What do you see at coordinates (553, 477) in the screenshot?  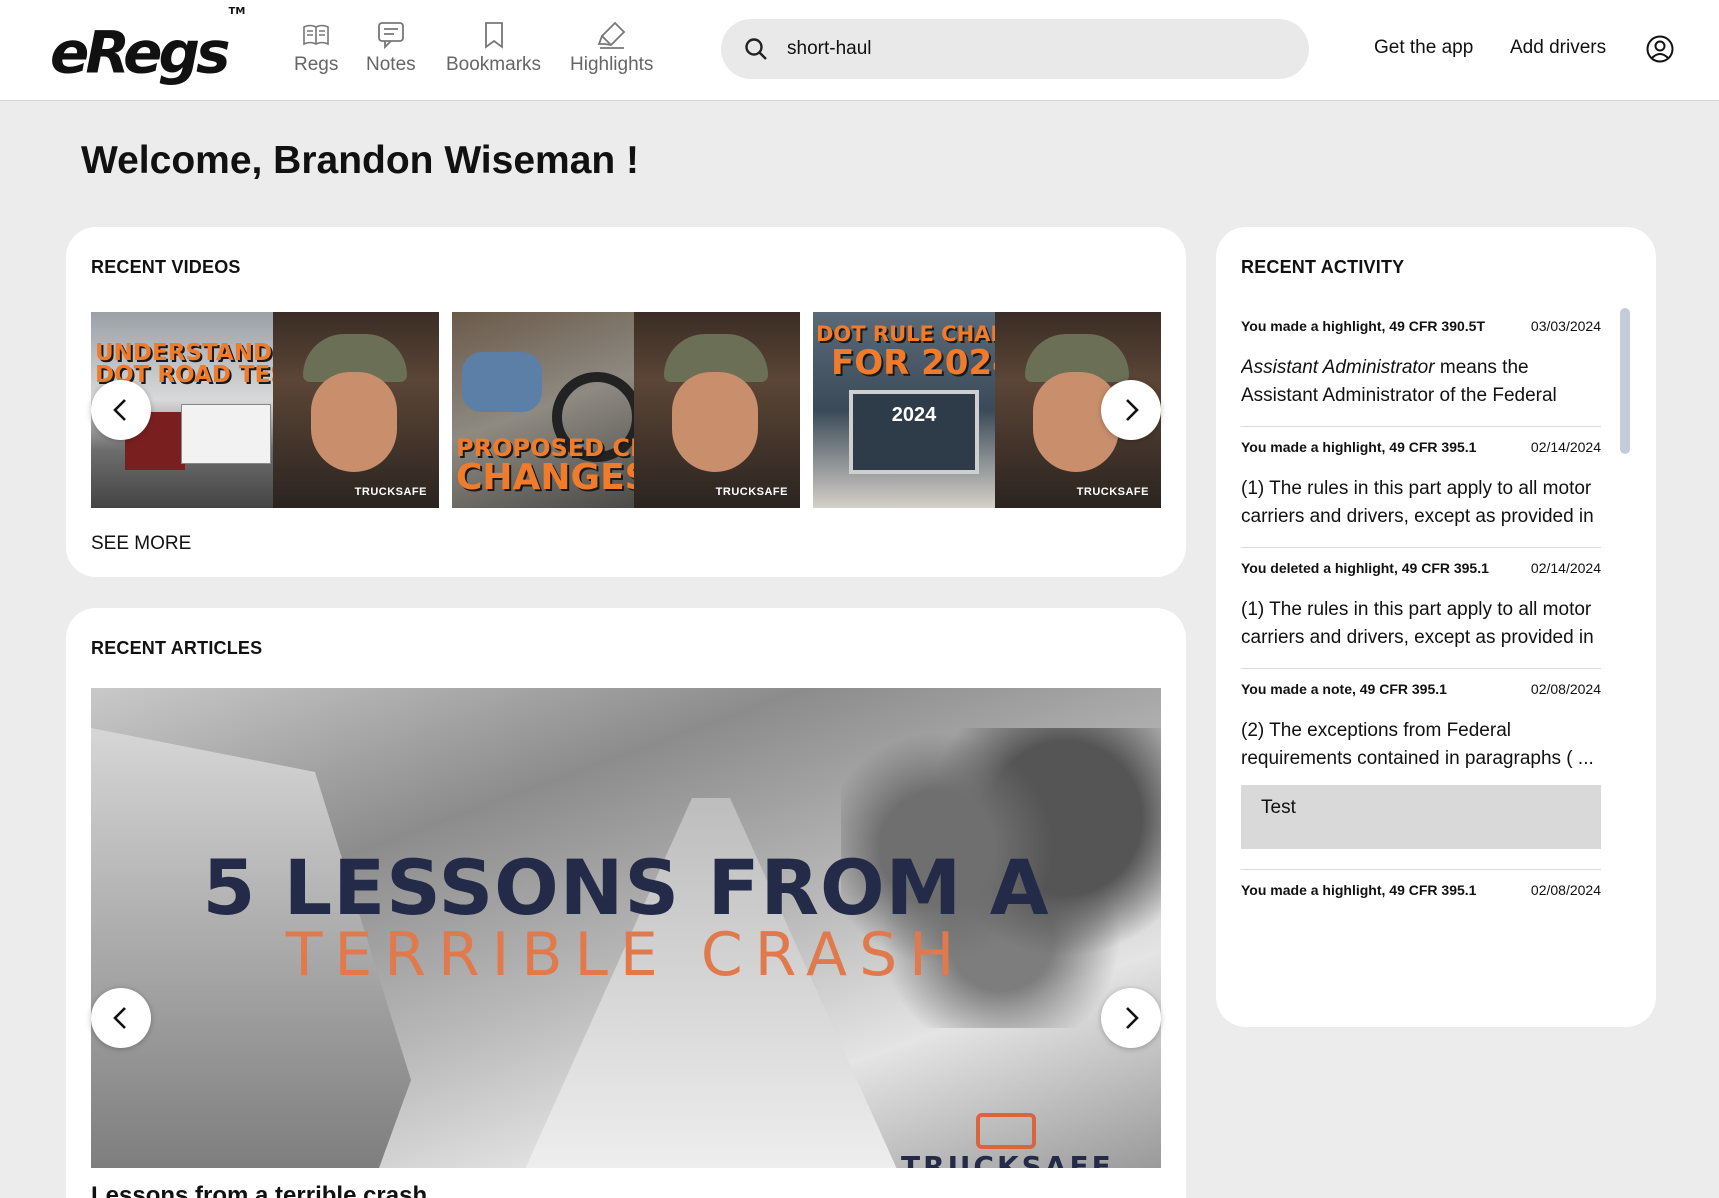 I see `video-title-line2: CHANGES` at bounding box center [553, 477].